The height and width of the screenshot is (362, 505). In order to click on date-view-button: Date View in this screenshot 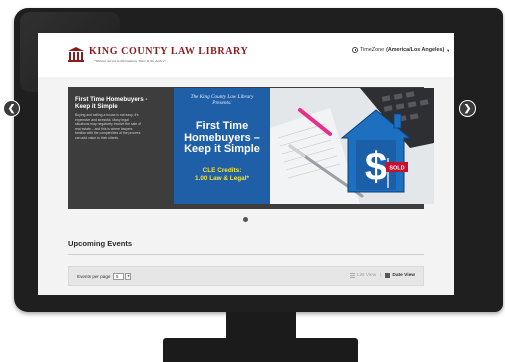, I will do `click(403, 275)`.